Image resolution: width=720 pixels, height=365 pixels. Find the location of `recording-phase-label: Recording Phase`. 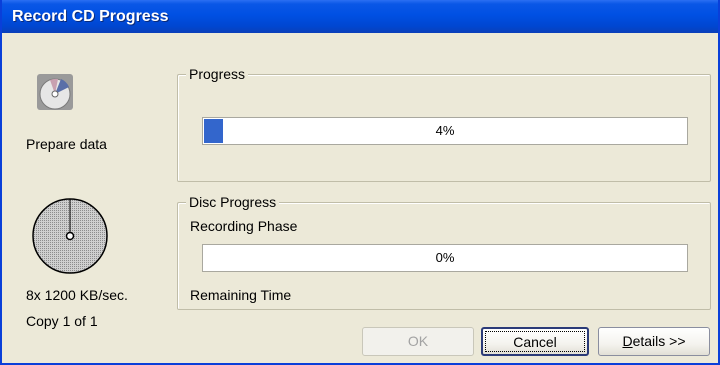

recording-phase-label: Recording Phase is located at coordinates (244, 226).